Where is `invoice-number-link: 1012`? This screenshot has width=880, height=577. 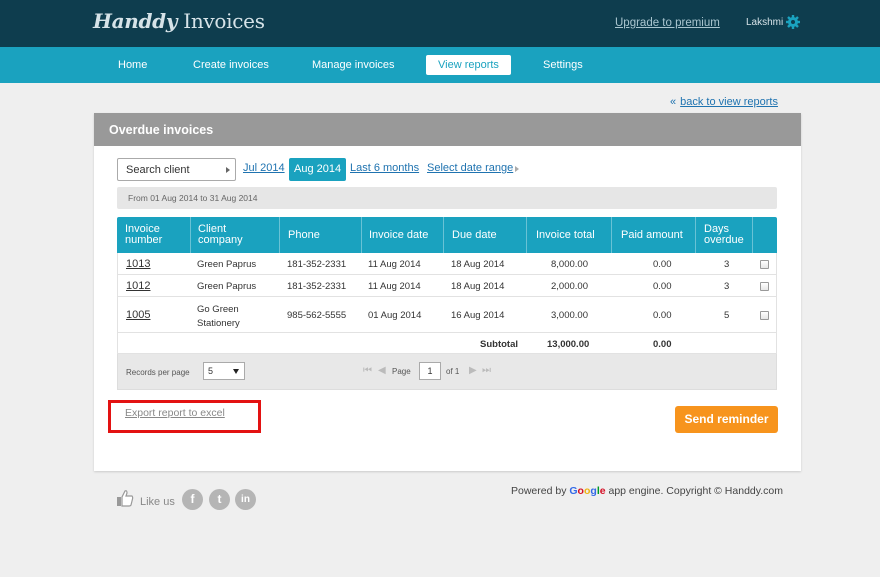 invoice-number-link: 1012 is located at coordinates (138, 286).